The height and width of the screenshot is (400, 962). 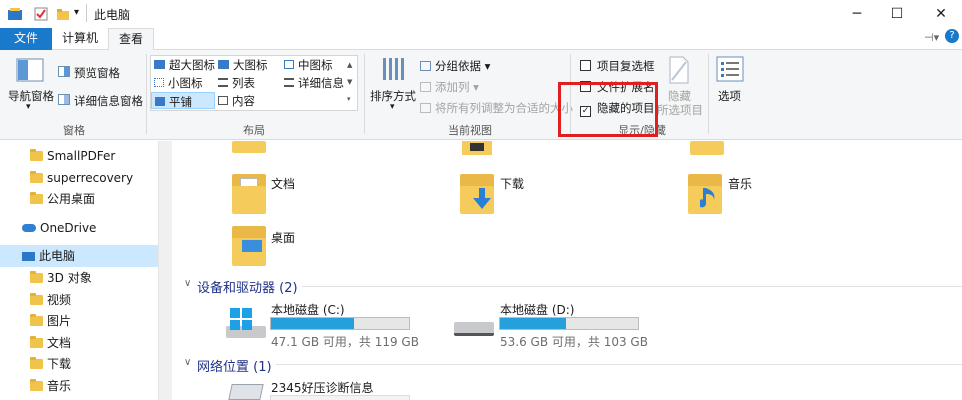 I want to click on nav-item-smallpdfer: SmallPDFer, so click(x=79, y=156).